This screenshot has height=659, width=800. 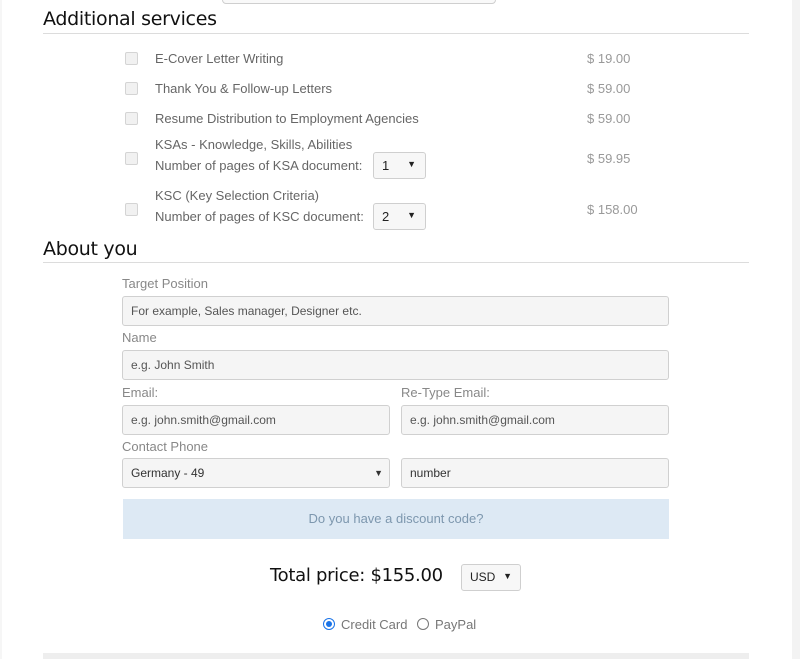 I want to click on contact-phone-label: Contact Phone, so click(x=165, y=446).